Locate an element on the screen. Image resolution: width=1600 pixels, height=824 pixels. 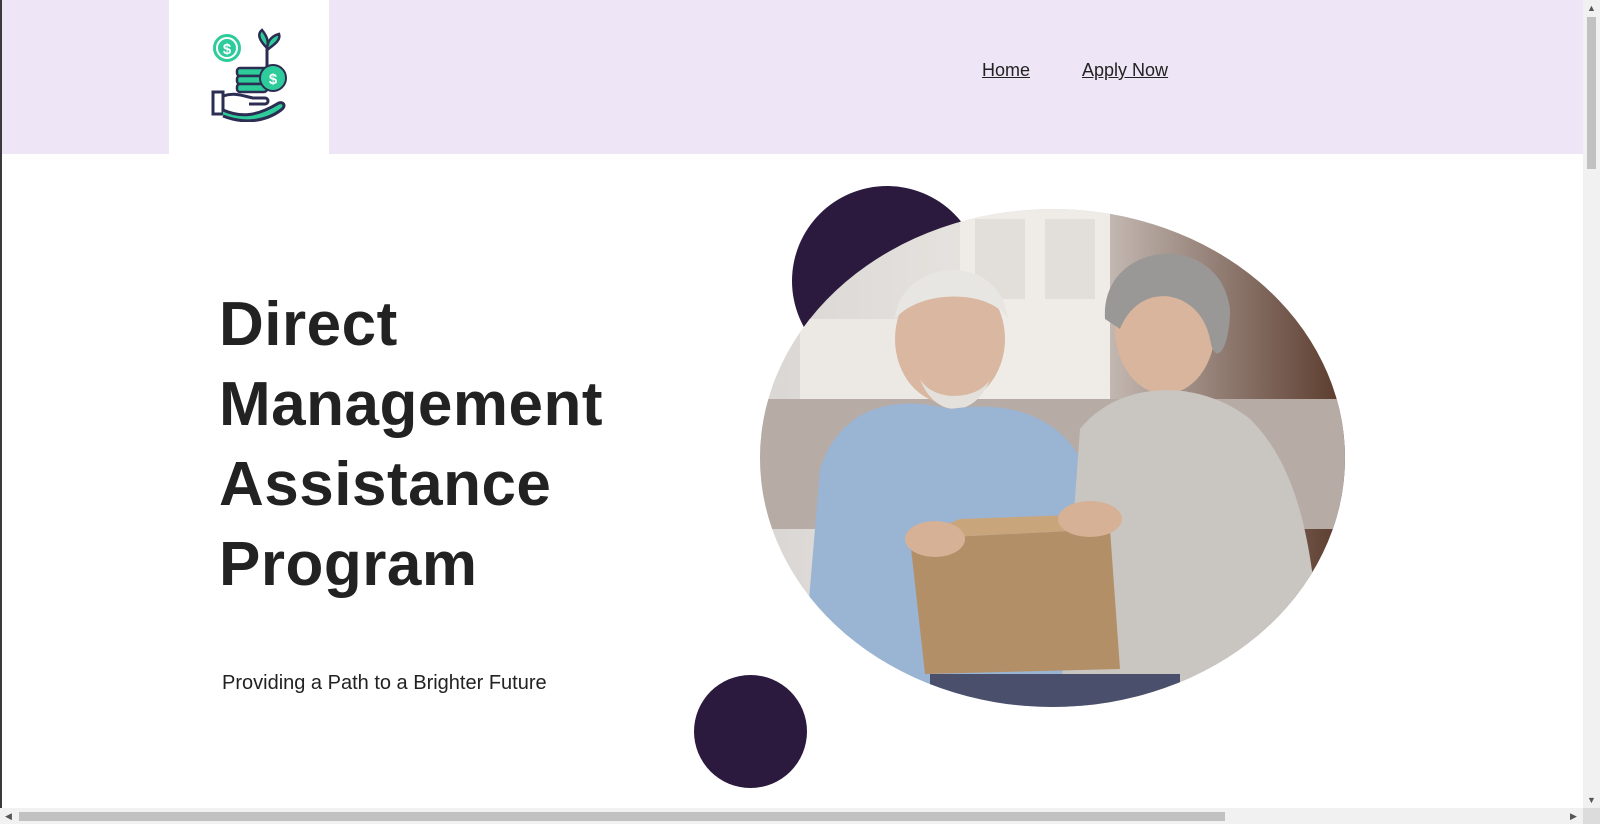
scroll-left-icon: ◀ is located at coordinates (8, 816).